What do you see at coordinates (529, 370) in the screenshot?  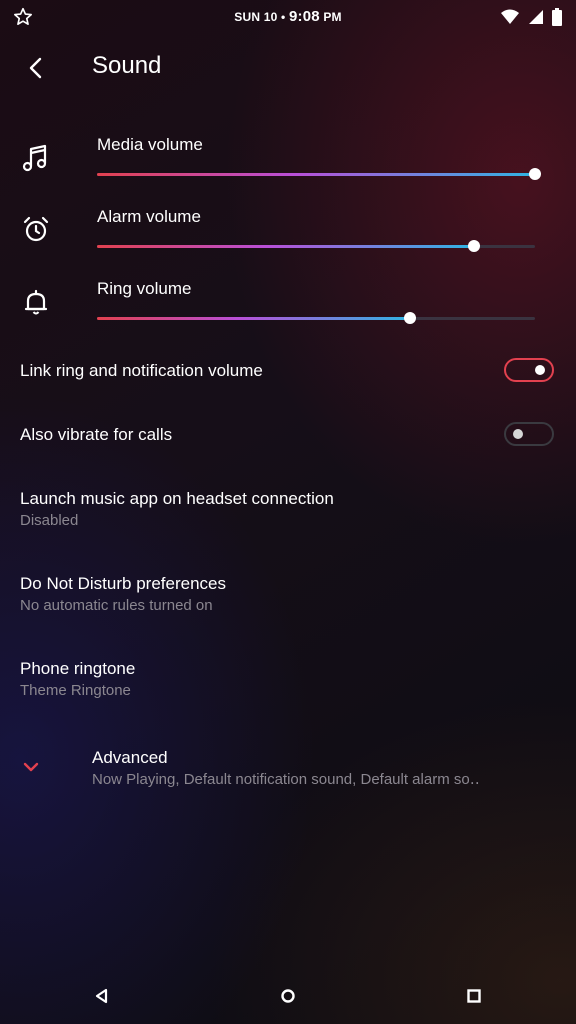 I see `link-ring-notification-toggle` at bounding box center [529, 370].